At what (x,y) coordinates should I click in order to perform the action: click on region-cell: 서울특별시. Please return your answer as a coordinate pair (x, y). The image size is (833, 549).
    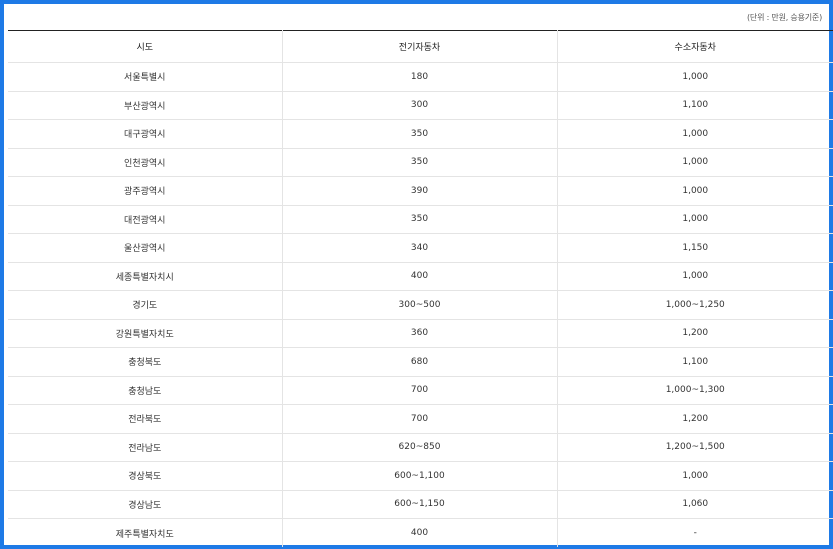
    Looking at the image, I should click on (145, 77).